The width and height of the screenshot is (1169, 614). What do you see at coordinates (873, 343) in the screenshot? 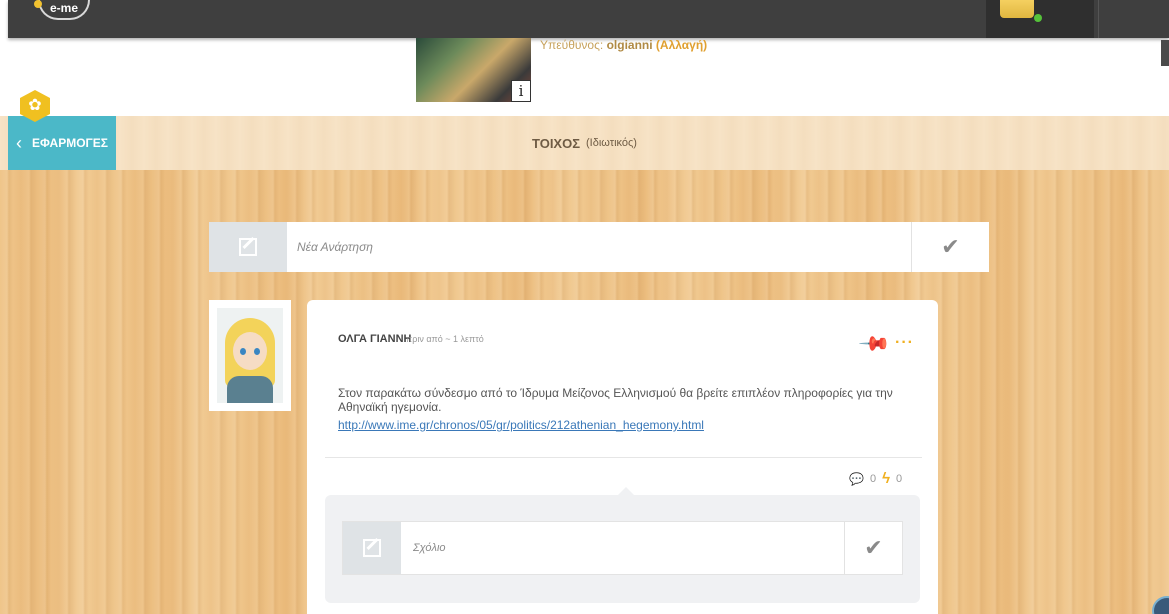
I see `pin-icon: 📌` at bounding box center [873, 343].